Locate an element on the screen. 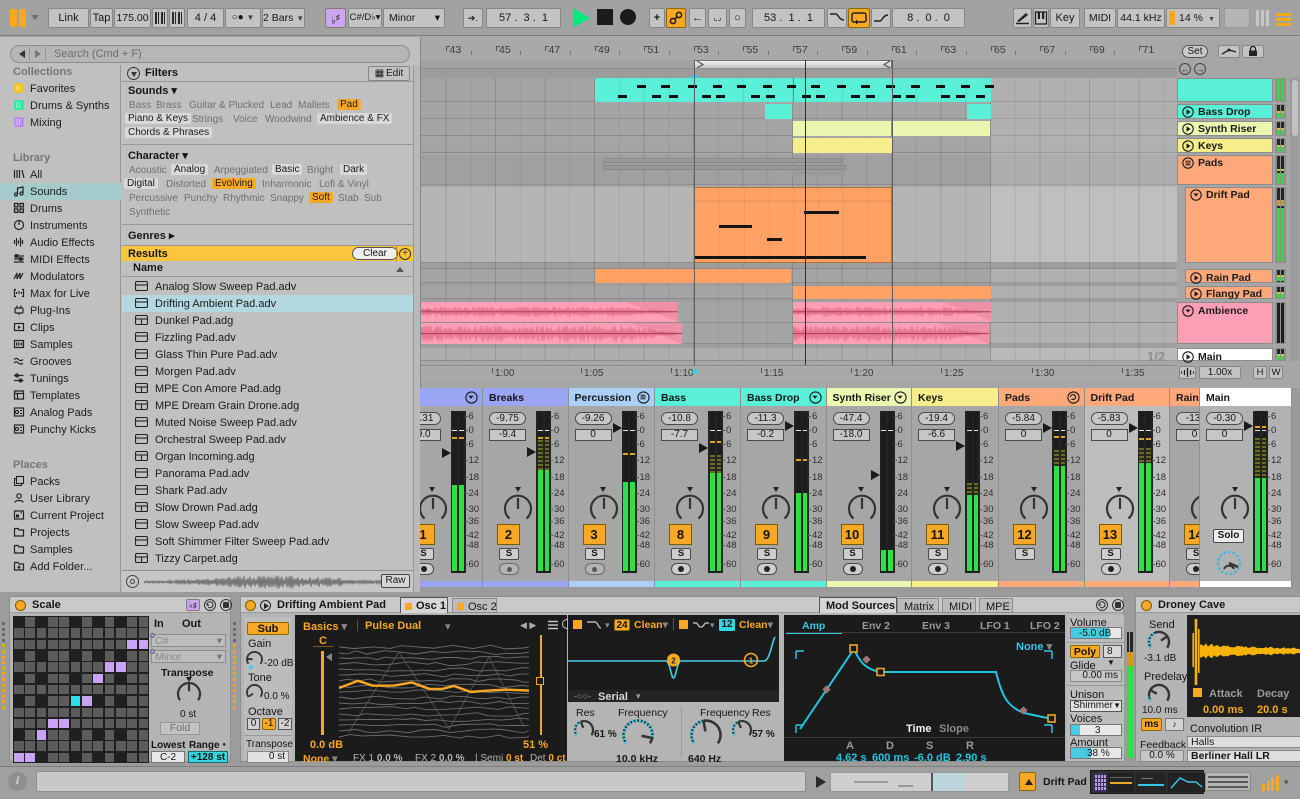 Image resolution: width=1300 pixels, height=799 pixels. svg-text: 2 is located at coordinates (673, 661).